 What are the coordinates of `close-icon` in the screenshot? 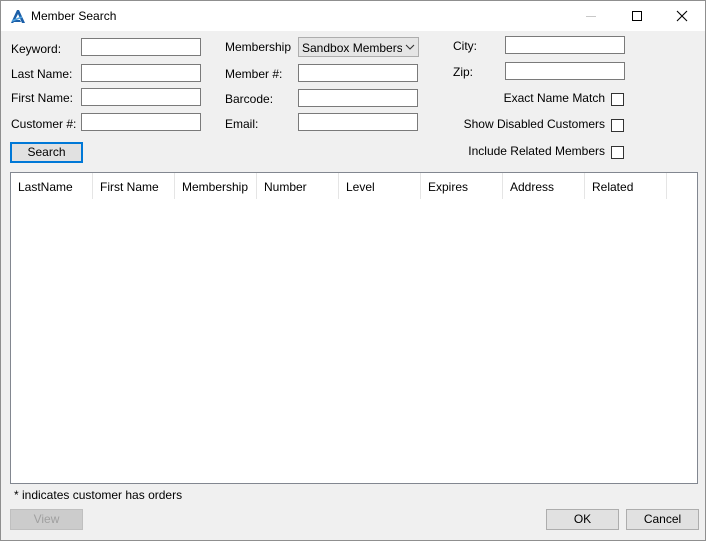 It's located at (682, 16).